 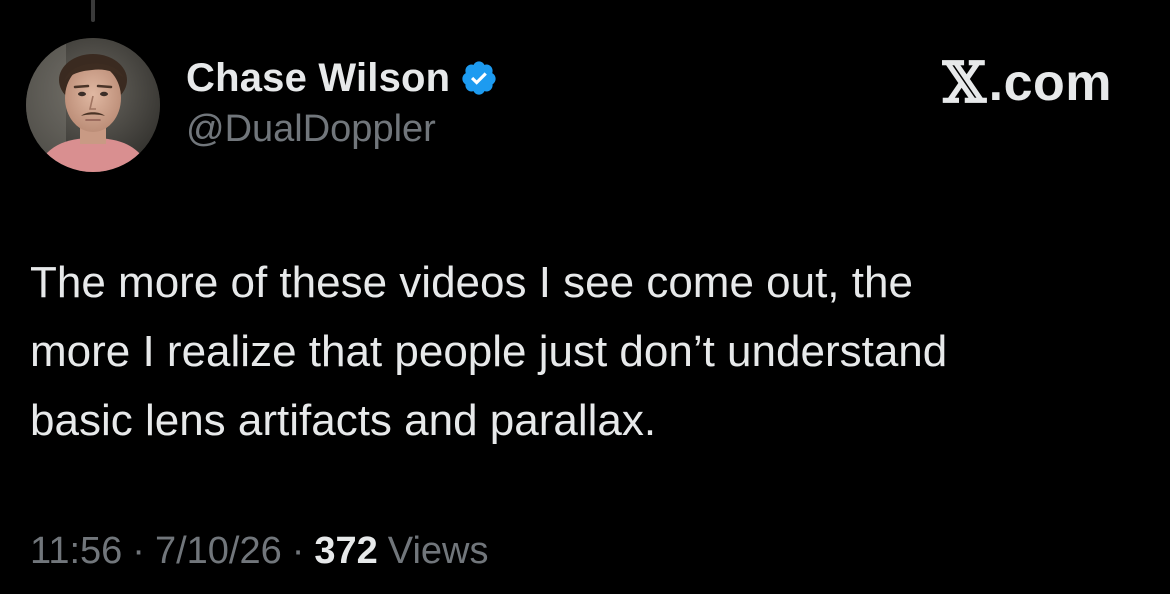 I want to click on thread-connector-line, so click(x=93, y=11).